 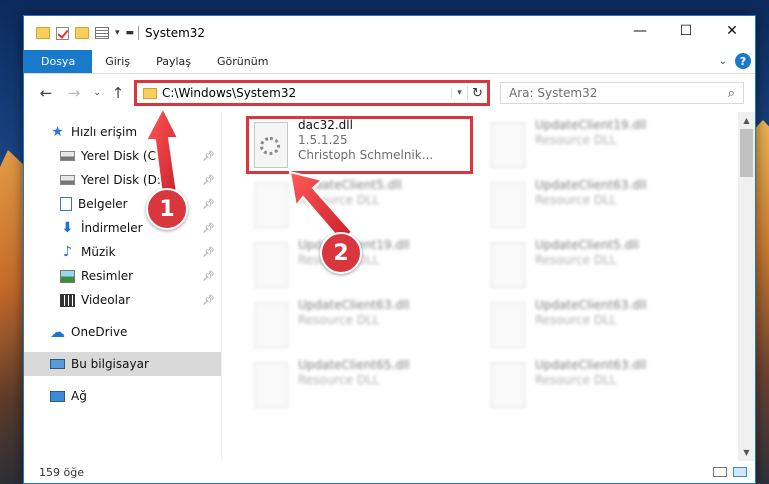 What do you see at coordinates (740, 472) in the screenshot?
I see `large-icons-view-icon` at bounding box center [740, 472].